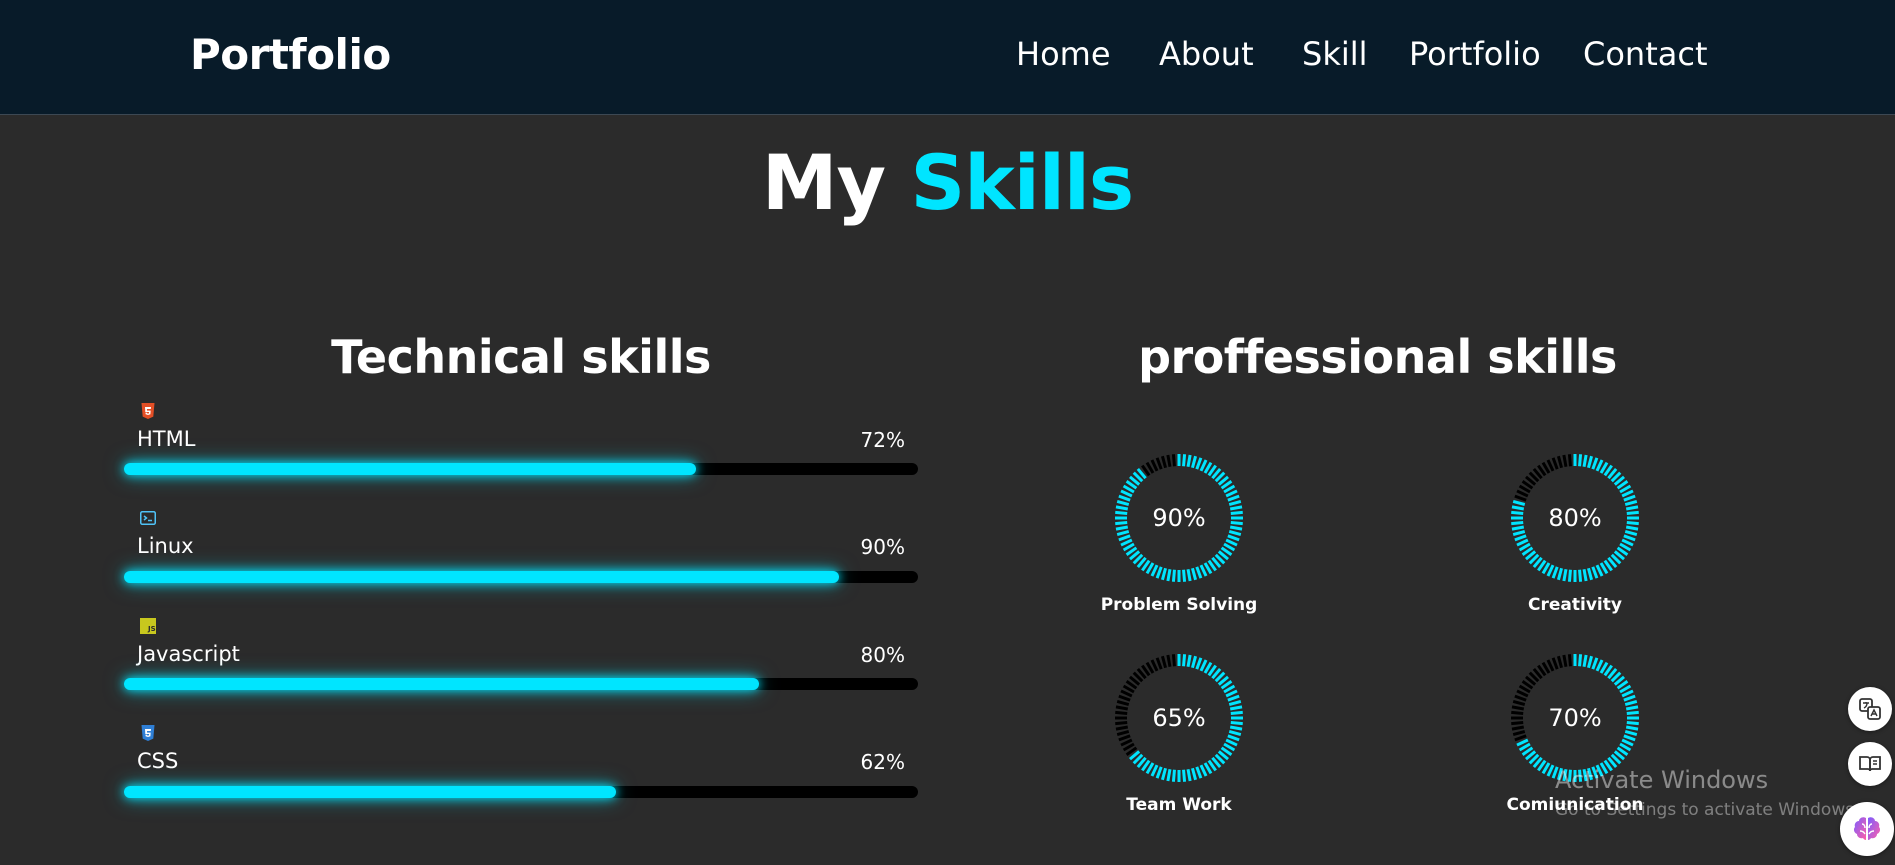 The width and height of the screenshot is (1895, 865). I want to click on section-title: My Skills, so click(947, 182).